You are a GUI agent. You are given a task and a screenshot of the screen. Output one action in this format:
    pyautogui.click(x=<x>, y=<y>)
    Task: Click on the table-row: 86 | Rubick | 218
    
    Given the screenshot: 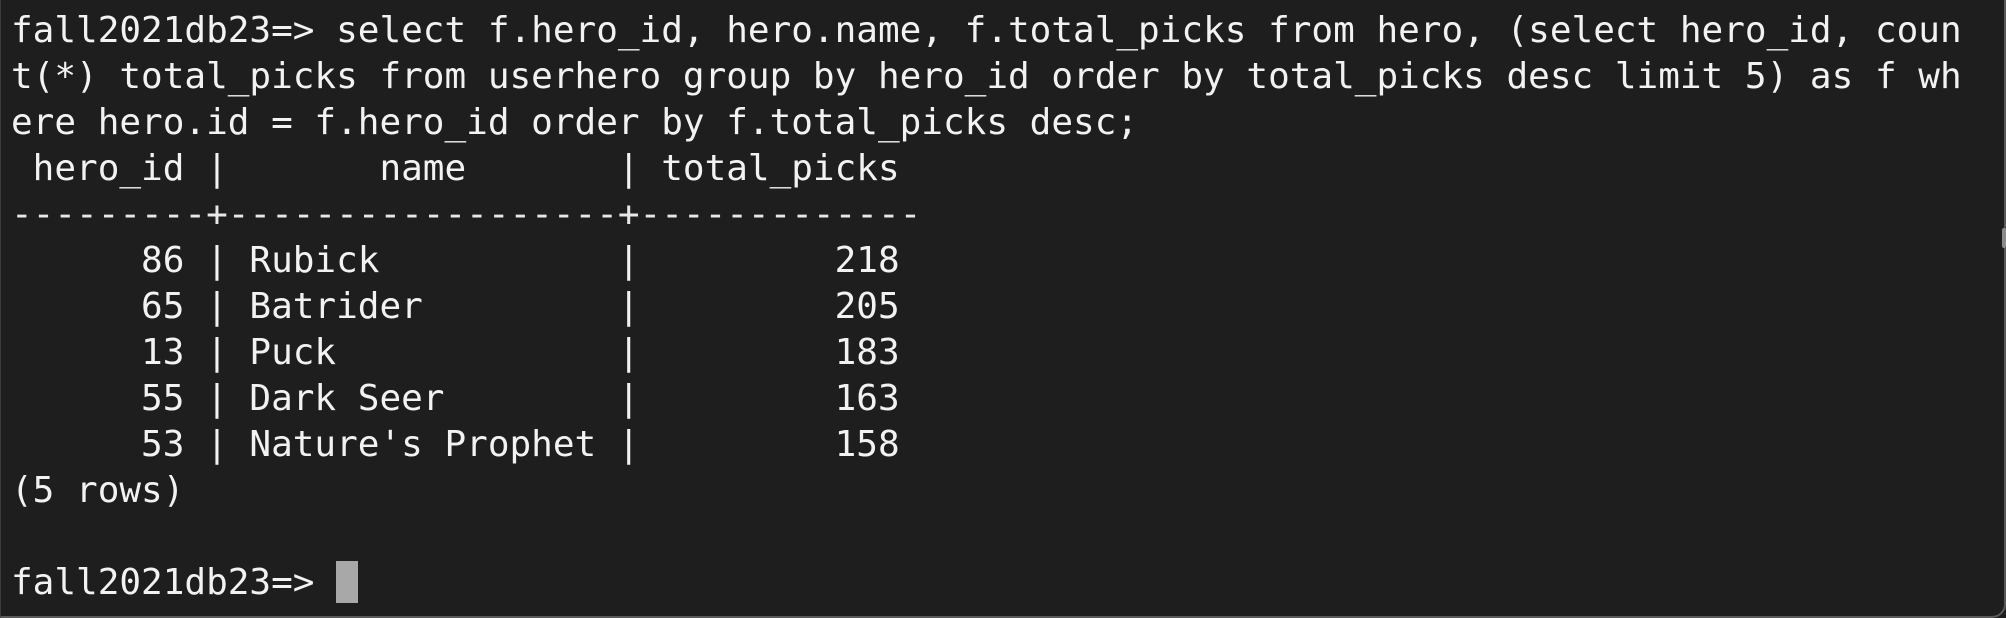 What is the action you would take?
    pyautogui.click(x=455, y=260)
    